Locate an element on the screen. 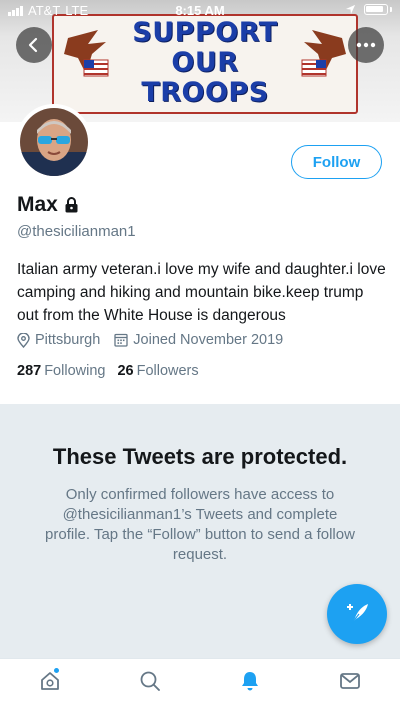 The image size is (400, 711). status-right is located at coordinates (368, 9).